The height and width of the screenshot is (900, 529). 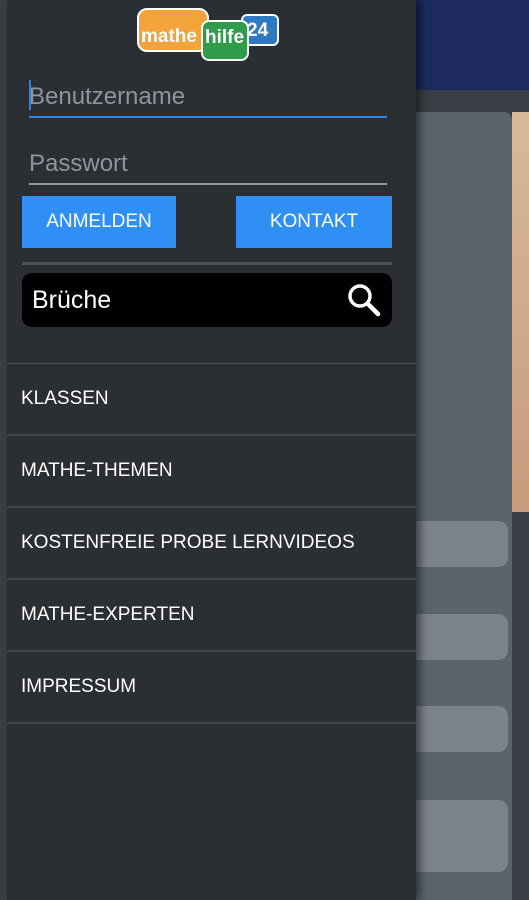 I want to click on login-button: ANMELDEN, so click(x=99, y=222).